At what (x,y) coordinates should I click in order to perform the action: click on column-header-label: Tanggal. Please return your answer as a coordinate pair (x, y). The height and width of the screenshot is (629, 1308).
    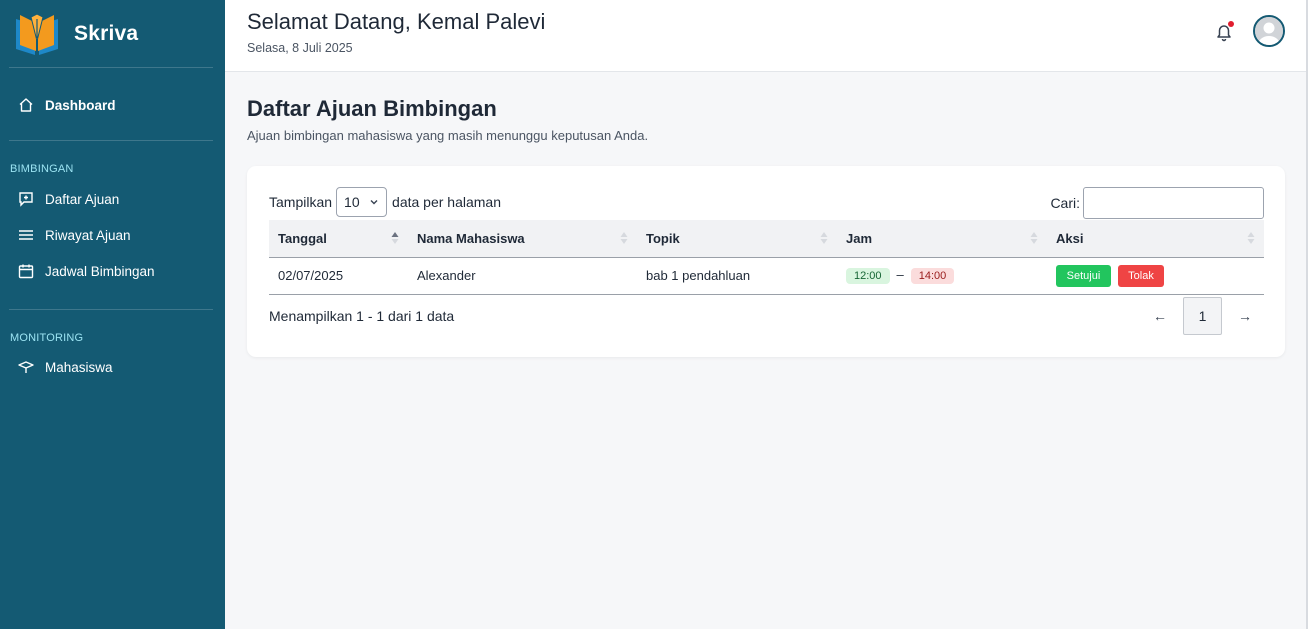
    Looking at the image, I should click on (302, 238).